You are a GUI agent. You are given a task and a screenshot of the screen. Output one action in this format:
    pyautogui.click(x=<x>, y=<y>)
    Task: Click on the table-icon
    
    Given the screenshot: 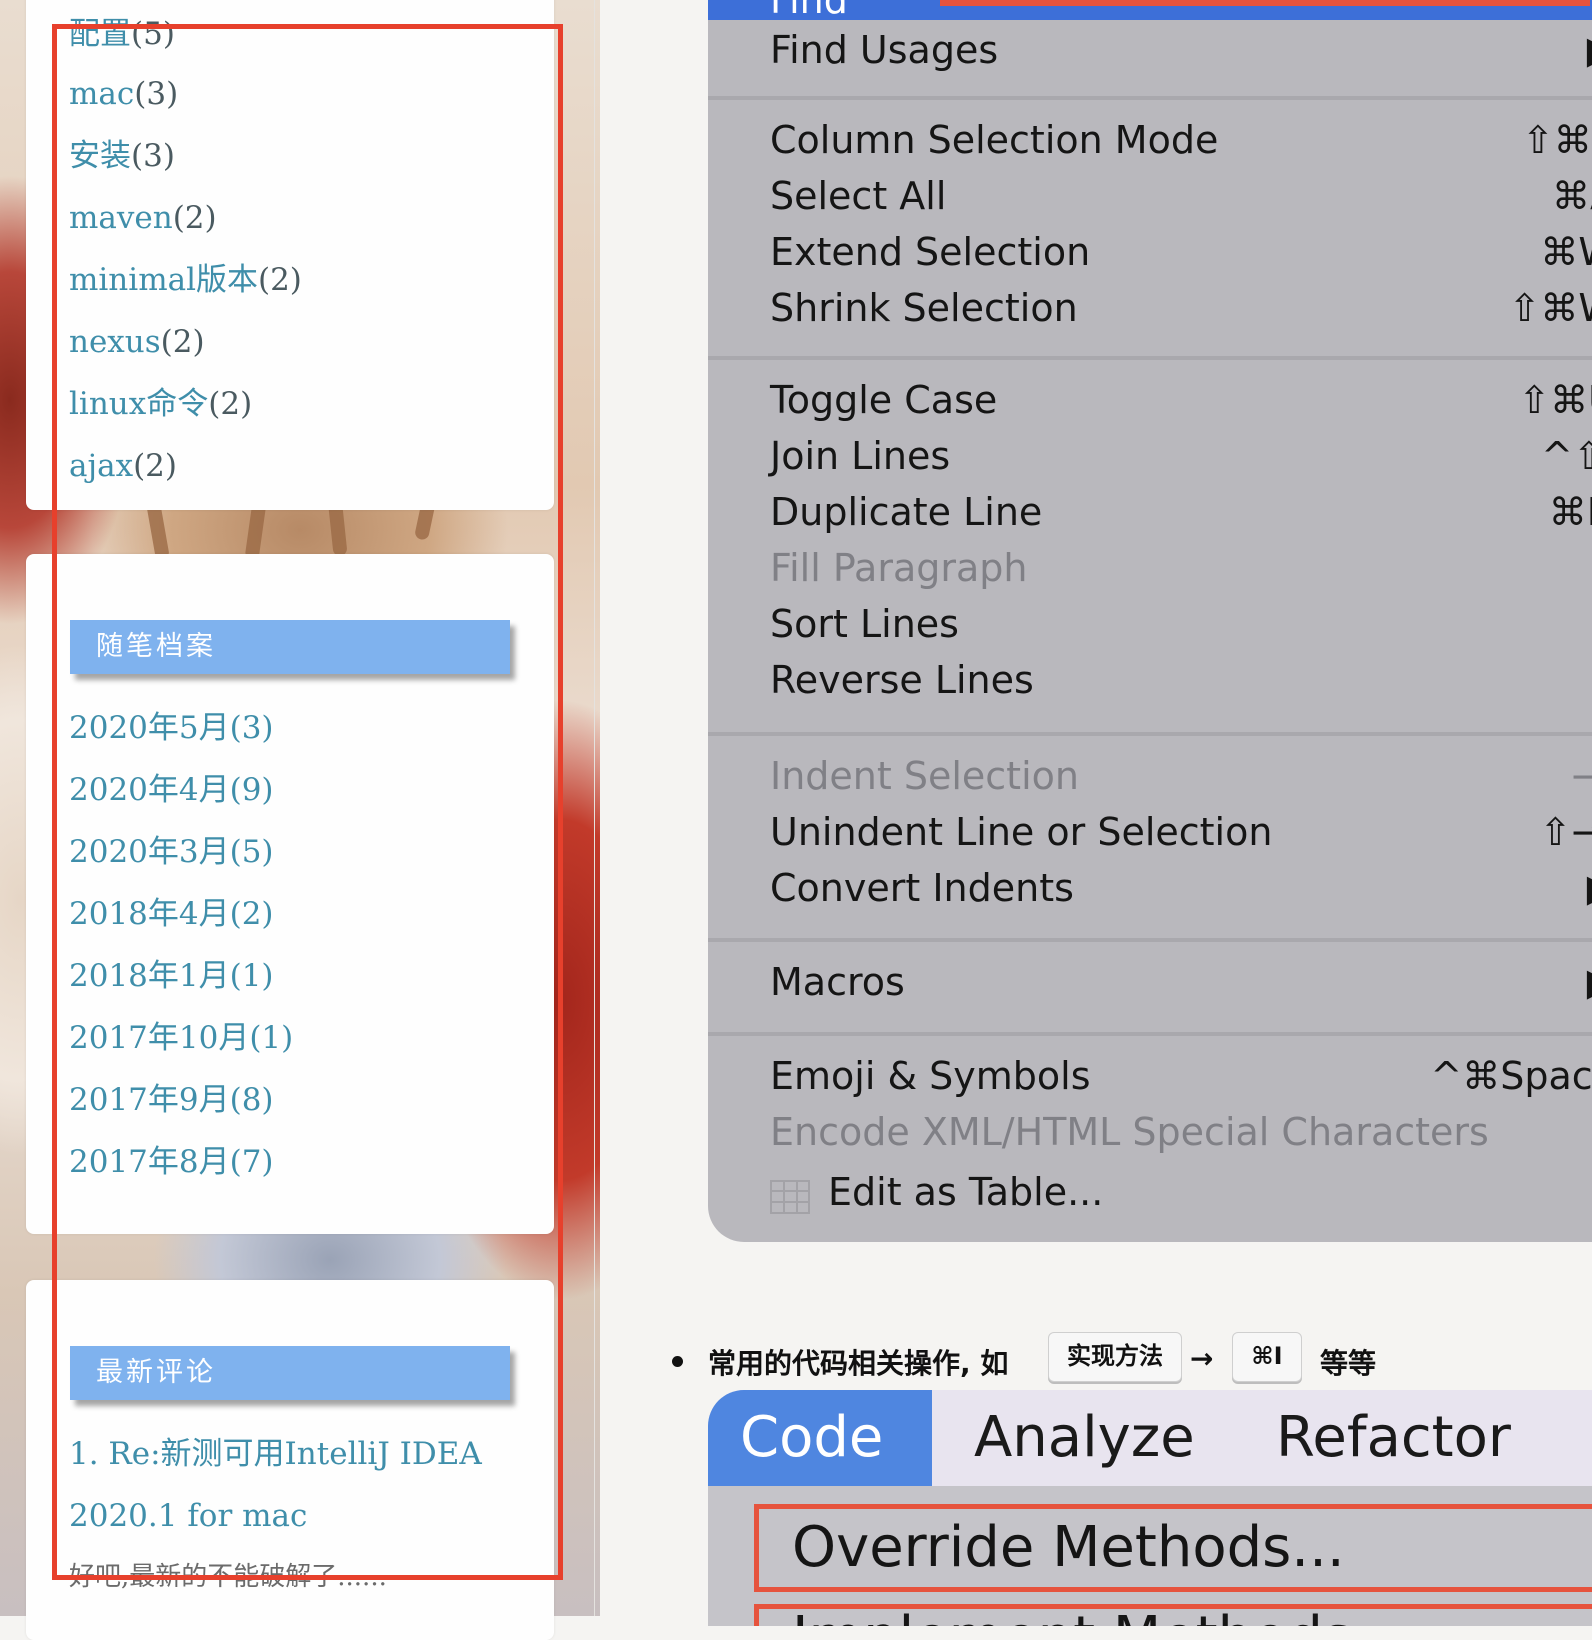 What is the action you would take?
    pyautogui.click(x=790, y=1197)
    